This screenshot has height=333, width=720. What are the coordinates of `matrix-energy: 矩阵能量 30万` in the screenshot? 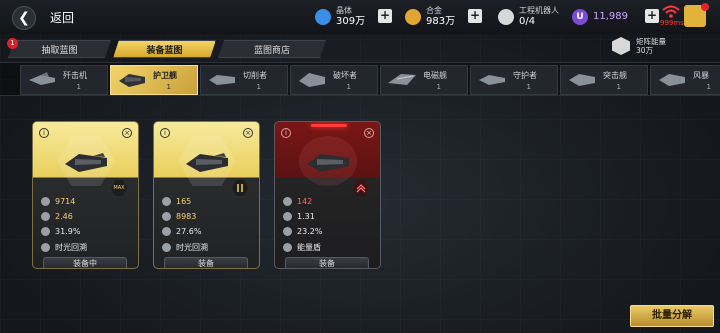 It's located at (639, 46).